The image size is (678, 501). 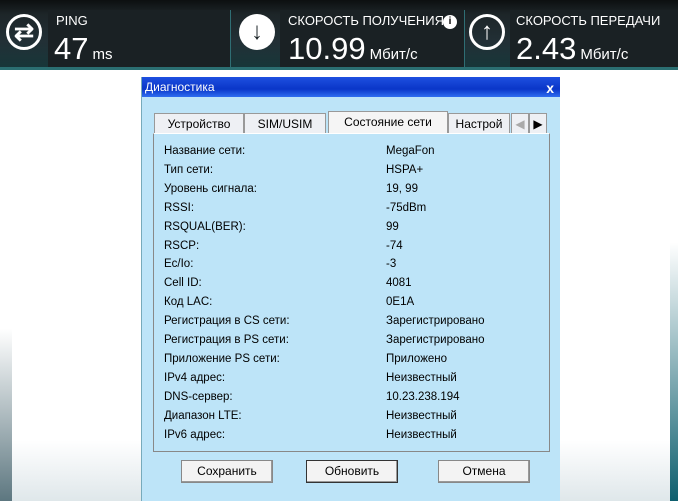 I want to click on status-label: RSCP:, so click(x=182, y=245).